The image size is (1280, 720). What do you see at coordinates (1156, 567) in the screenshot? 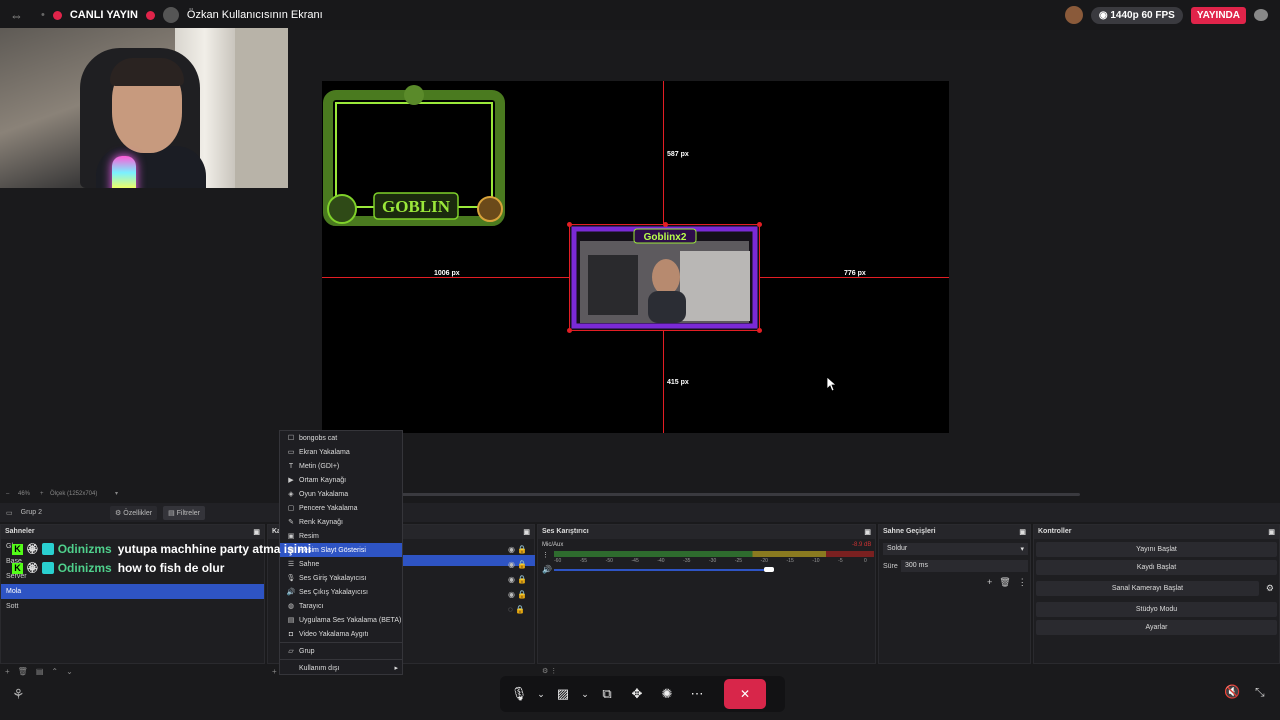
I see `start-recording-button: Kaydı Başlat` at bounding box center [1156, 567].